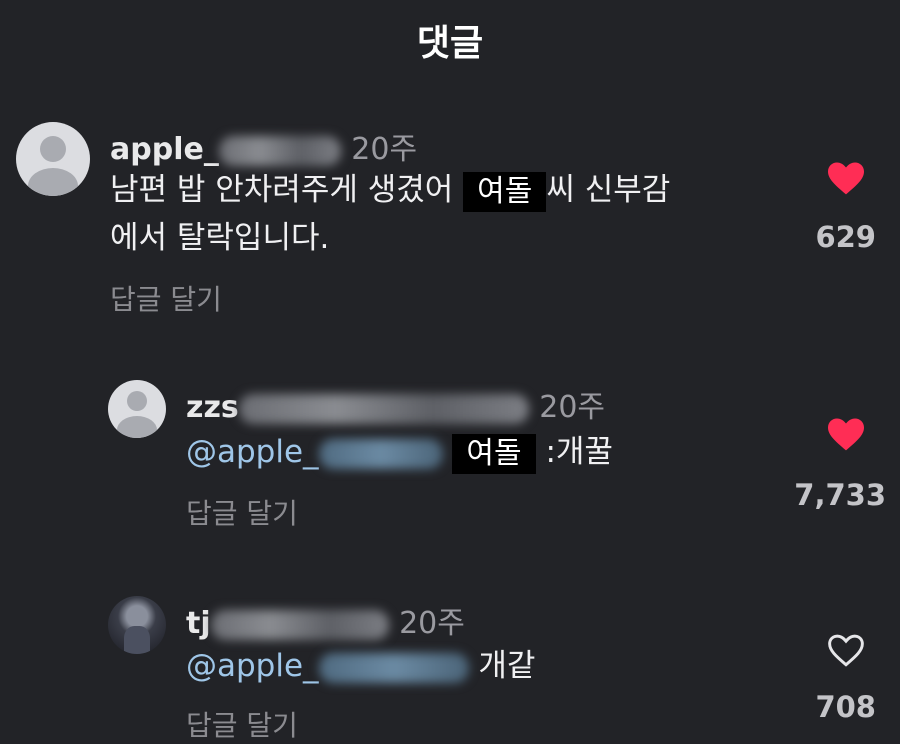 This screenshot has width=900, height=744. Describe the element at coordinates (212, 407) in the screenshot. I see `username: zzs` at that location.